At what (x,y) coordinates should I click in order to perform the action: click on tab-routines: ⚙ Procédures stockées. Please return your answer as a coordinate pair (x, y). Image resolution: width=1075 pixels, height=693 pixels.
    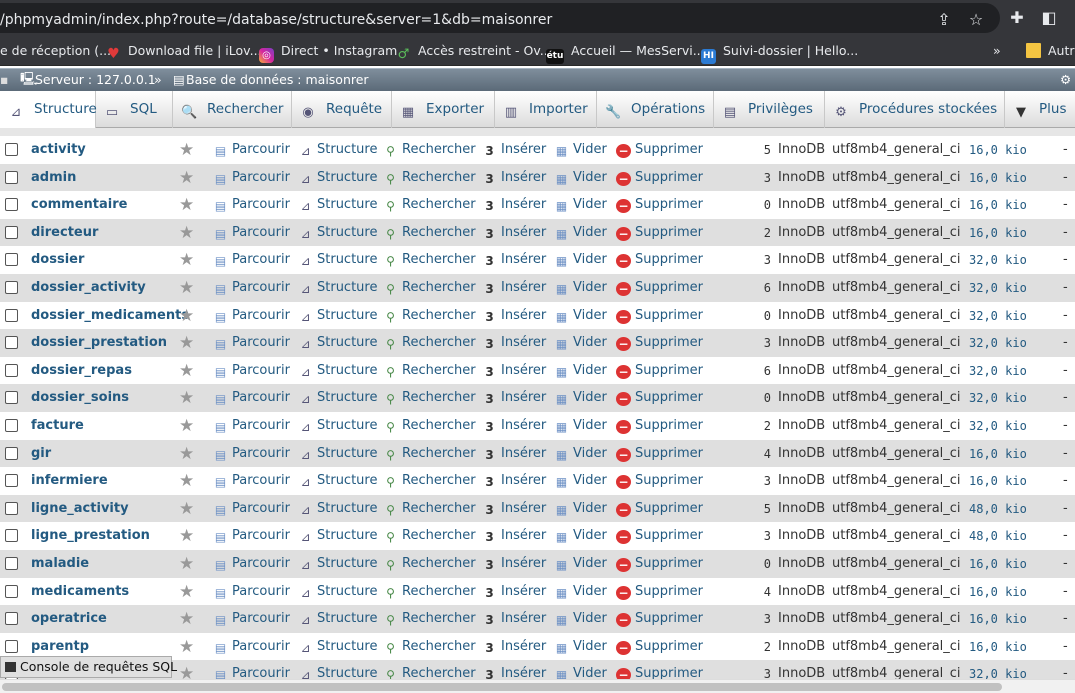
    Looking at the image, I should click on (915, 109).